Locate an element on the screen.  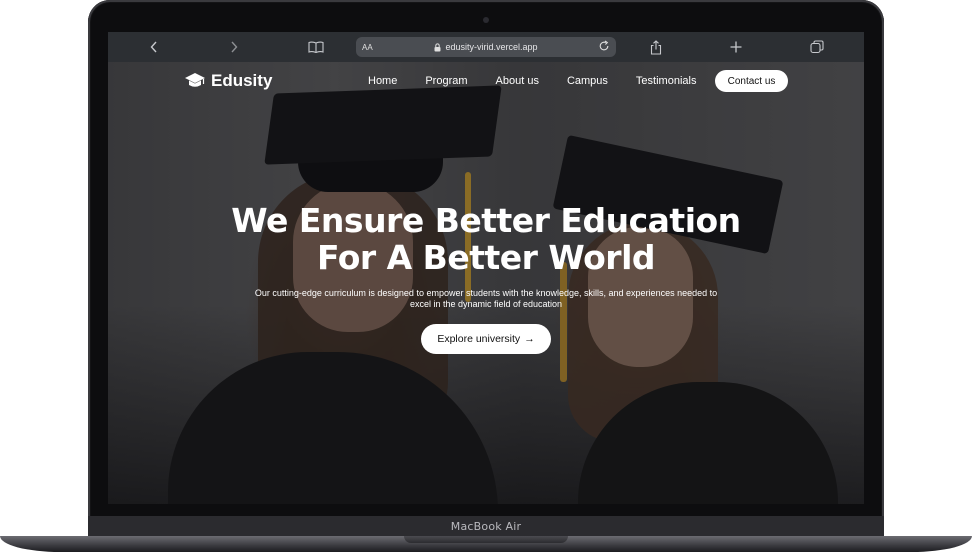
arrow-right-icon: → is located at coordinates (529, 339).